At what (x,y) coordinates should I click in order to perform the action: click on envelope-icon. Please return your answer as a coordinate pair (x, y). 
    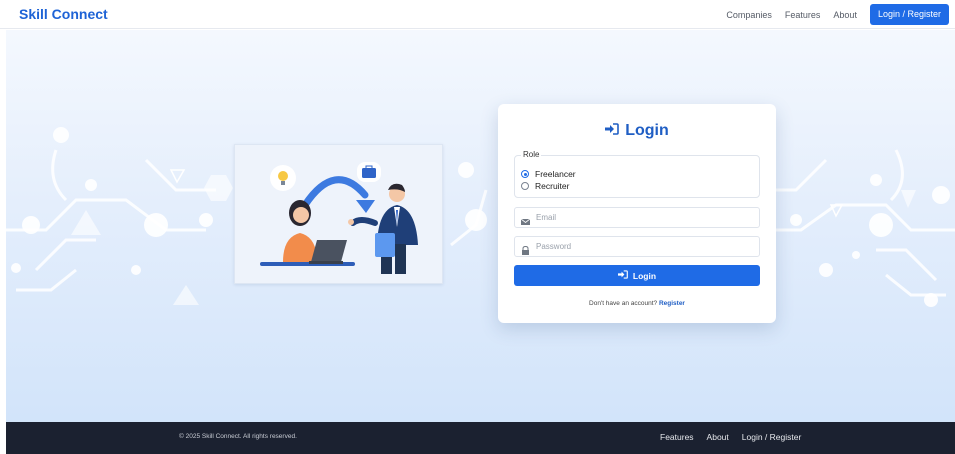
    Looking at the image, I should click on (525, 219).